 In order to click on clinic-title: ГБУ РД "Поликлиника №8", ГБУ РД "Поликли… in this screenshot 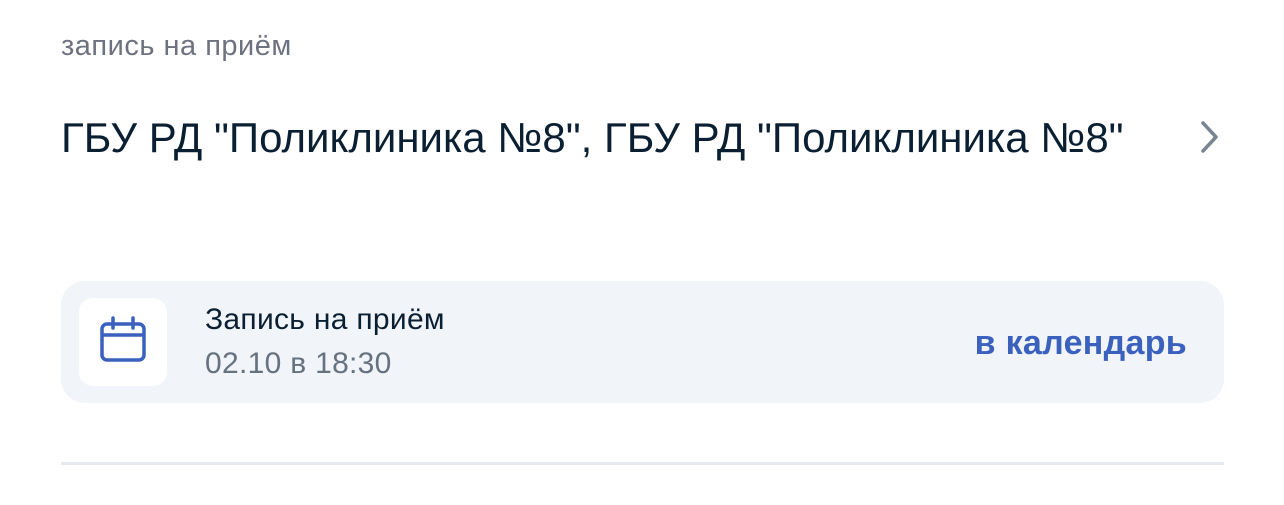, I will do `click(592, 137)`.